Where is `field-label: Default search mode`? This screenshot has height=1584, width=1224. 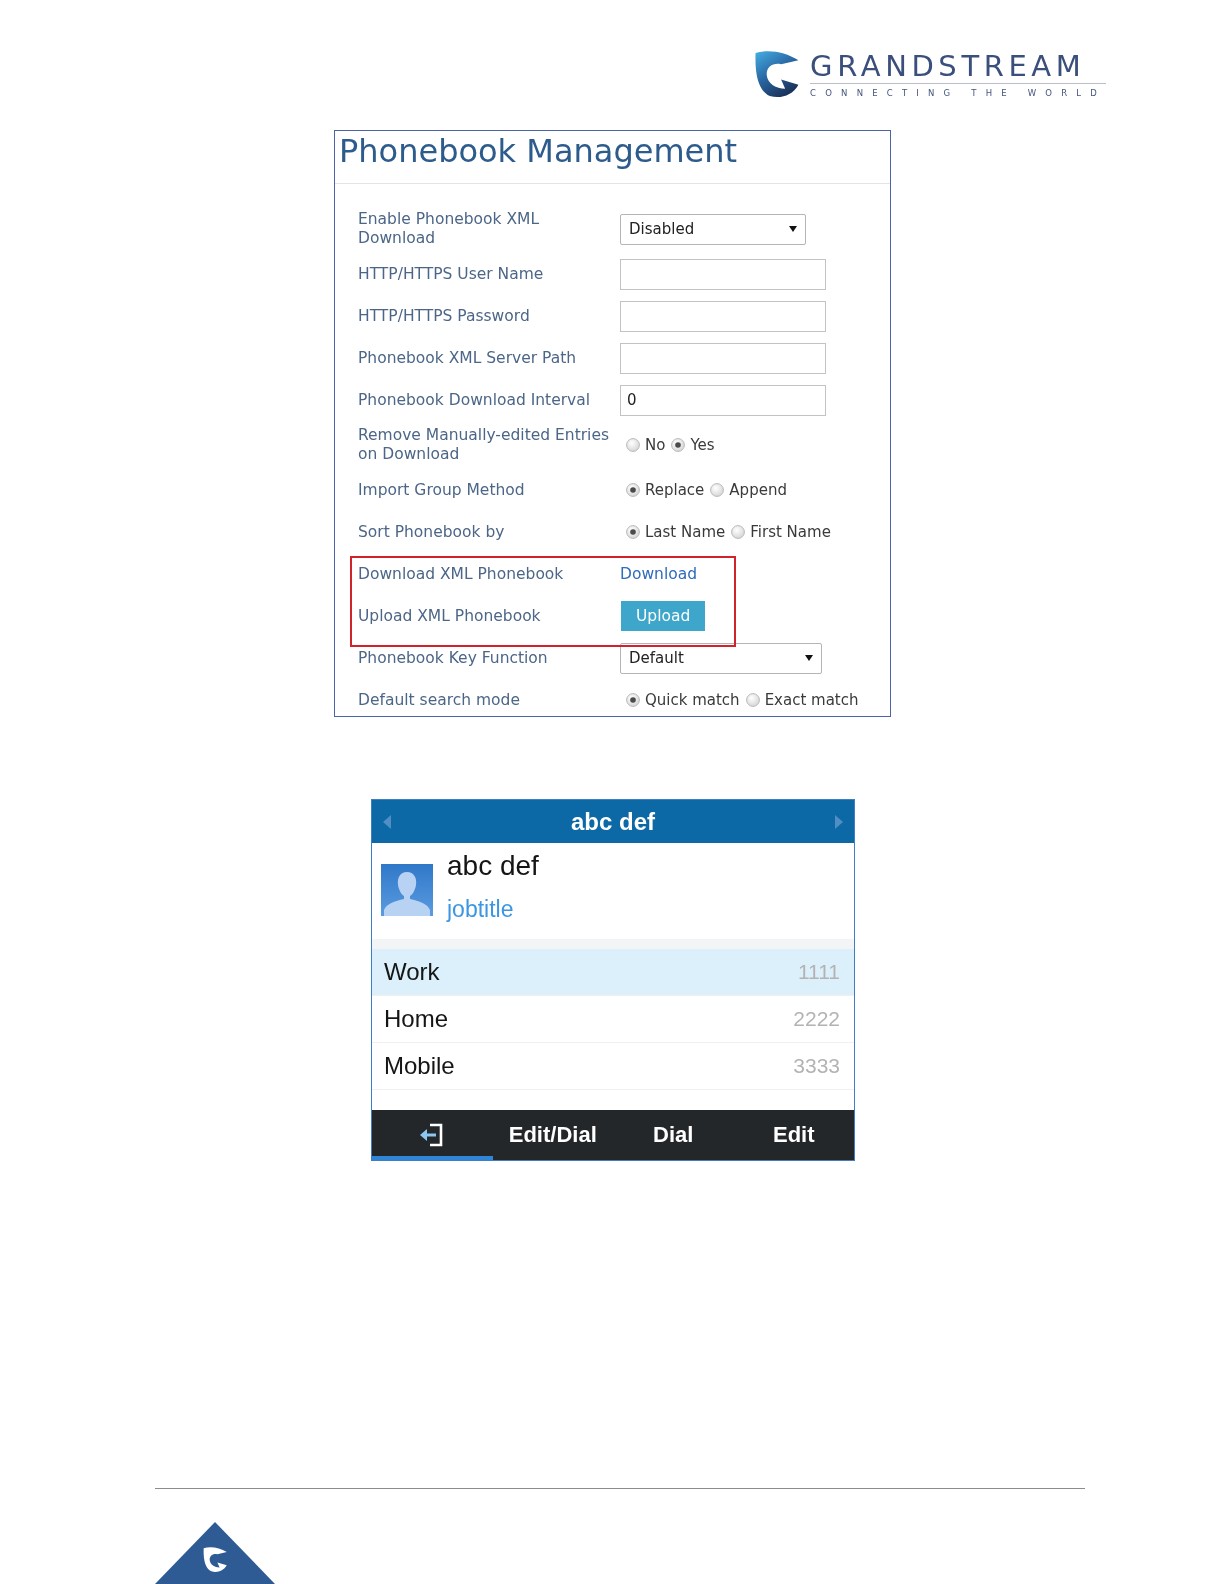 field-label: Default search mode is located at coordinates (439, 700).